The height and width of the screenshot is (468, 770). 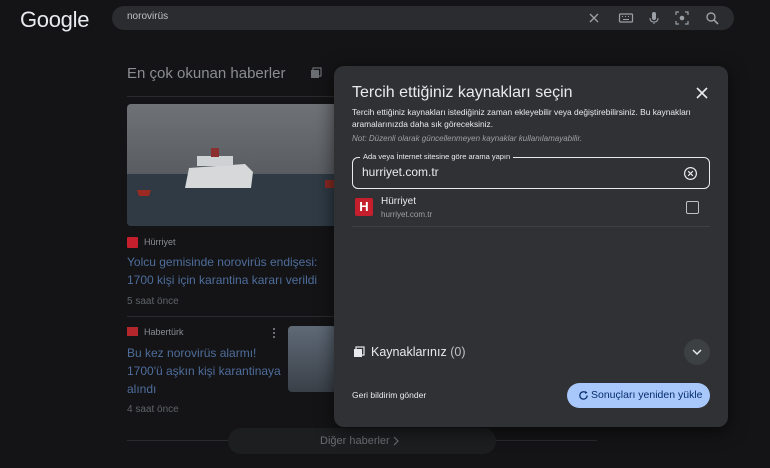 I want to click on result-name: Hürriyet, so click(x=399, y=201).